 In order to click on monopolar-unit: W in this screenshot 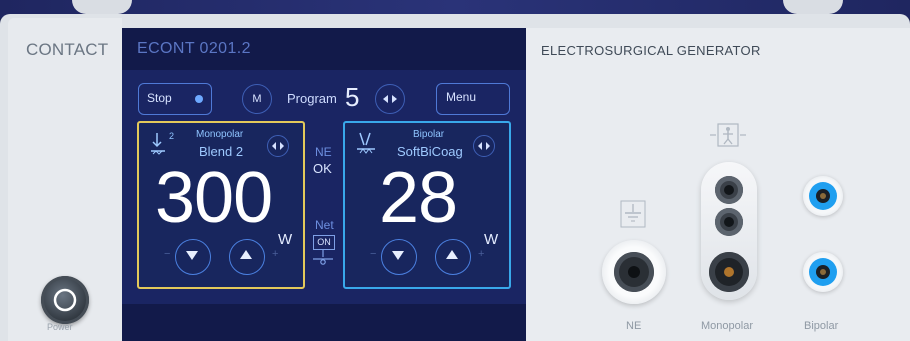, I will do `click(285, 239)`.